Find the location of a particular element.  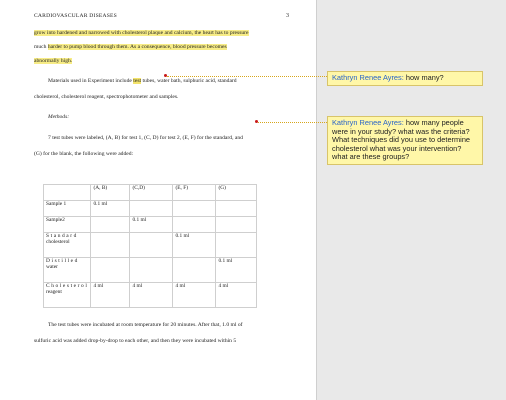

table-header-cell: (G) is located at coordinates (236, 192).